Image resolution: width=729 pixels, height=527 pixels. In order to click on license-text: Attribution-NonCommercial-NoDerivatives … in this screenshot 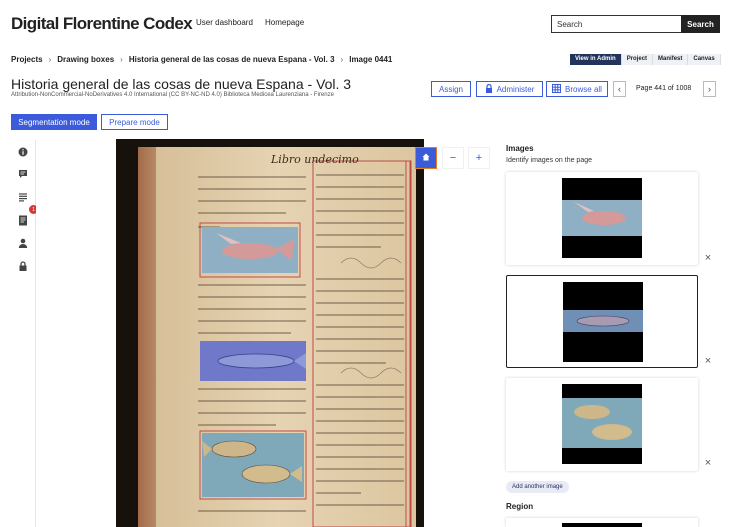, I will do `click(172, 95)`.